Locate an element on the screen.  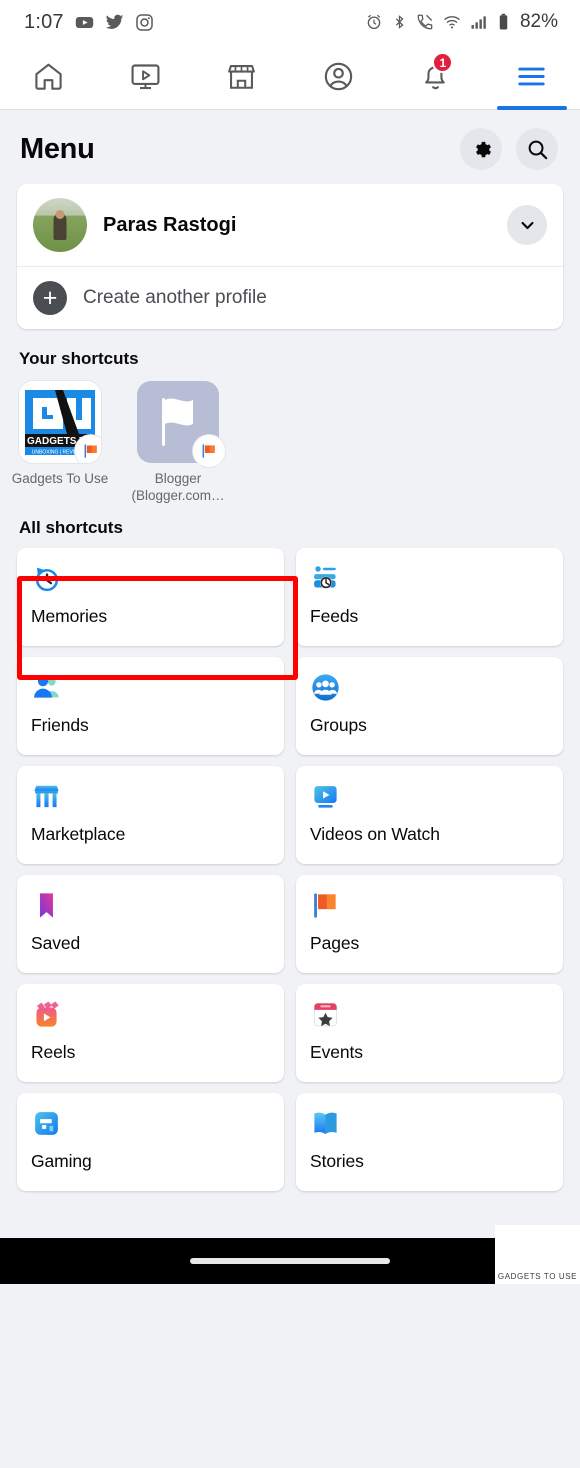
shortcut-tile-memories: Memories is located at coordinates (150, 597).